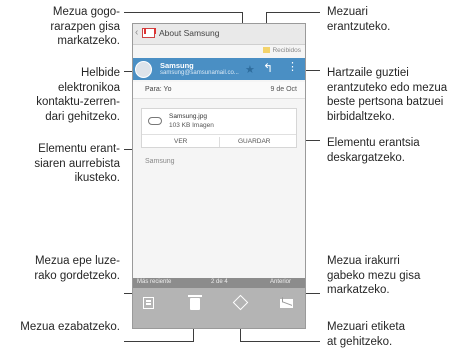 The height and width of the screenshot is (354, 462). What do you see at coordinates (284, 89) in the screenshot?
I see `message-date: 9 de Oct` at bounding box center [284, 89].